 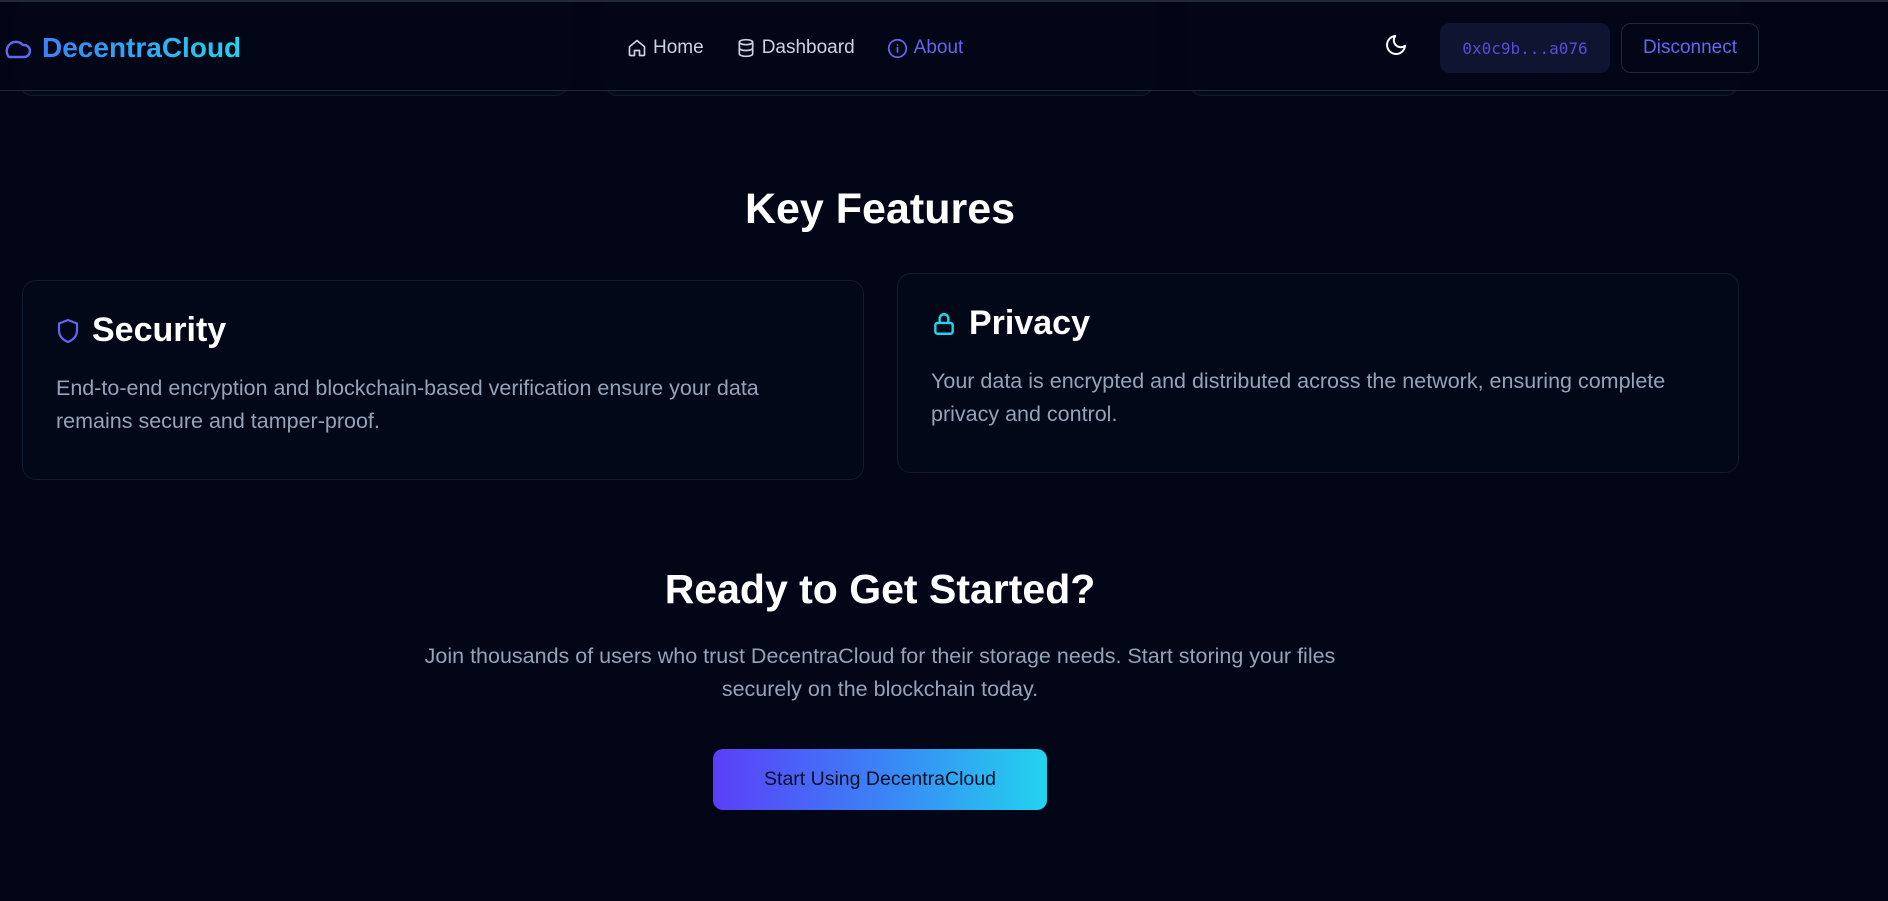 I want to click on nav-item-label: Dashboard, so click(x=808, y=47).